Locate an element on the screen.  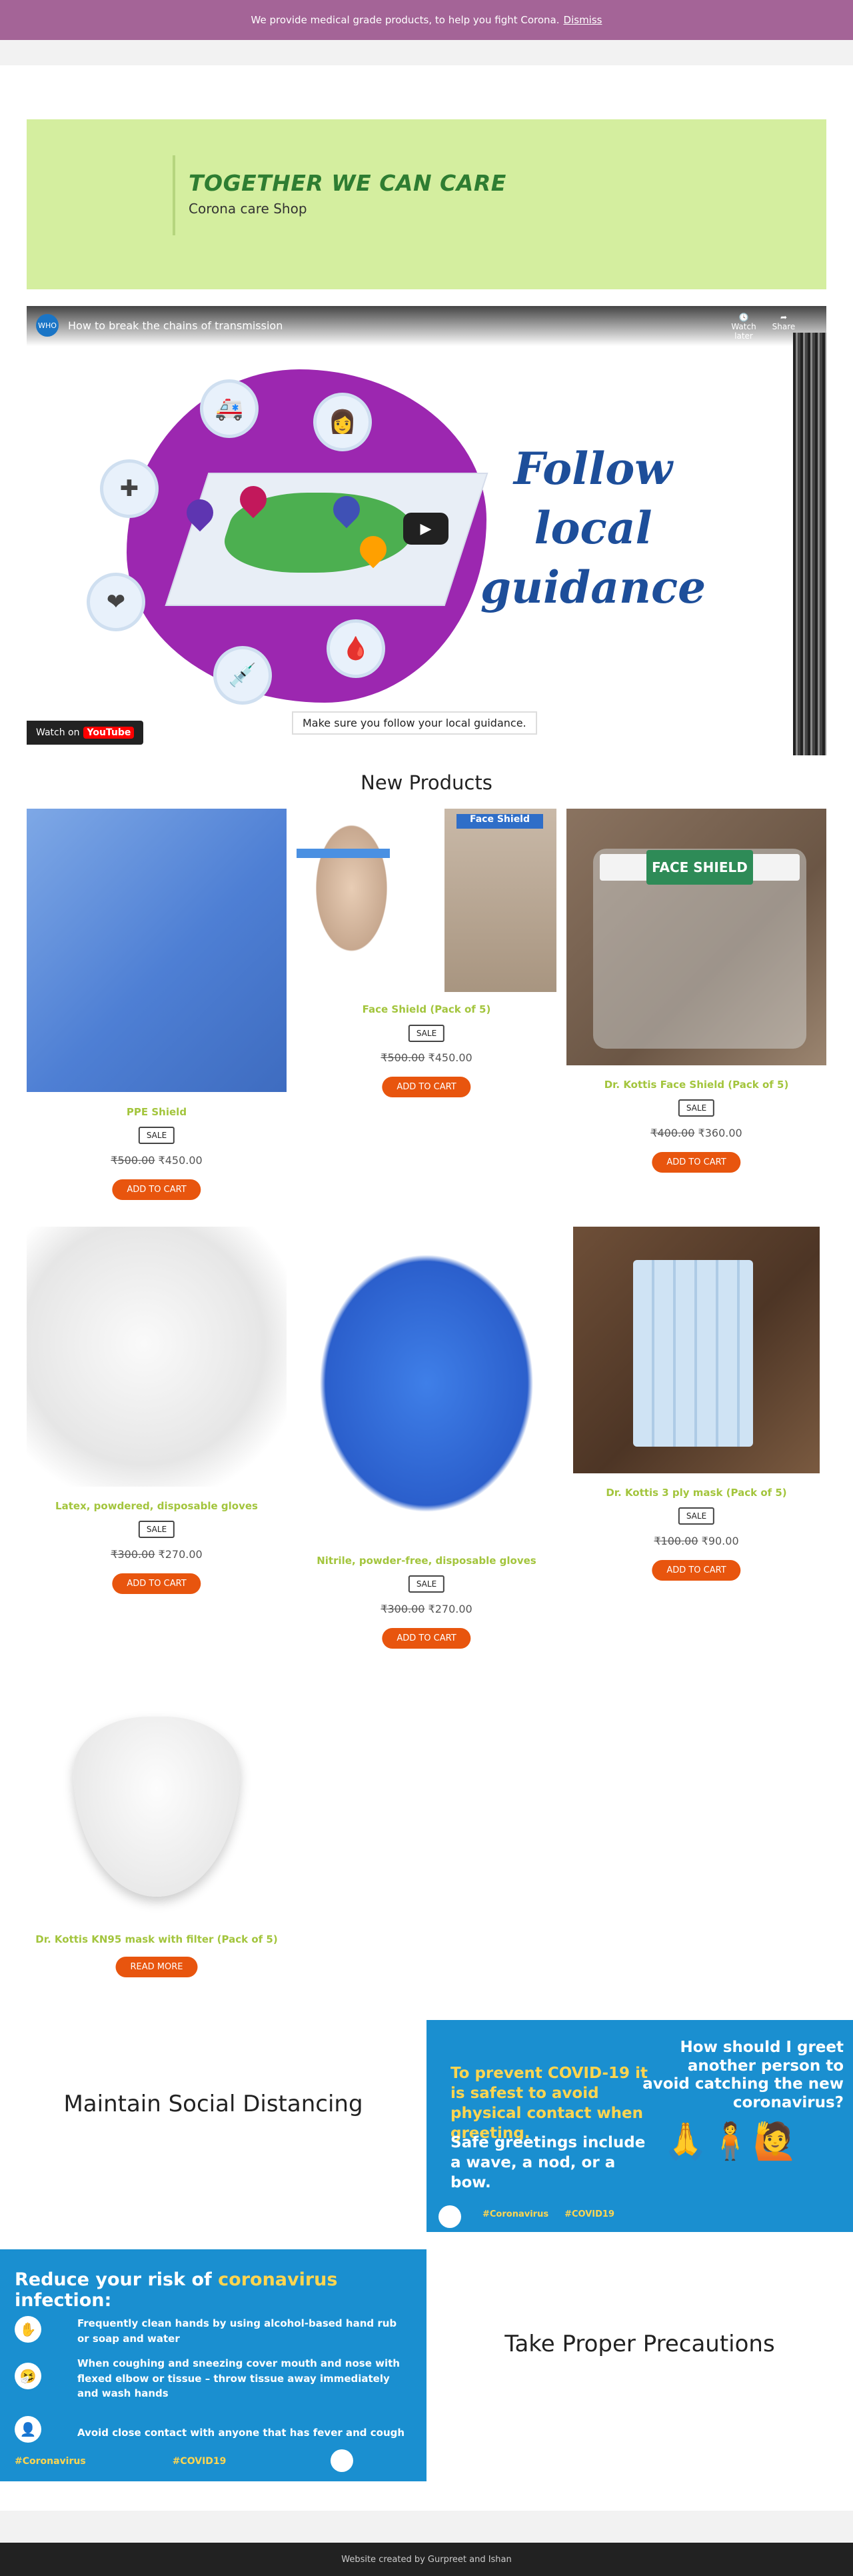
poster-hashtags: #Coronavirus #COVID19 is located at coordinates (540, 2214).